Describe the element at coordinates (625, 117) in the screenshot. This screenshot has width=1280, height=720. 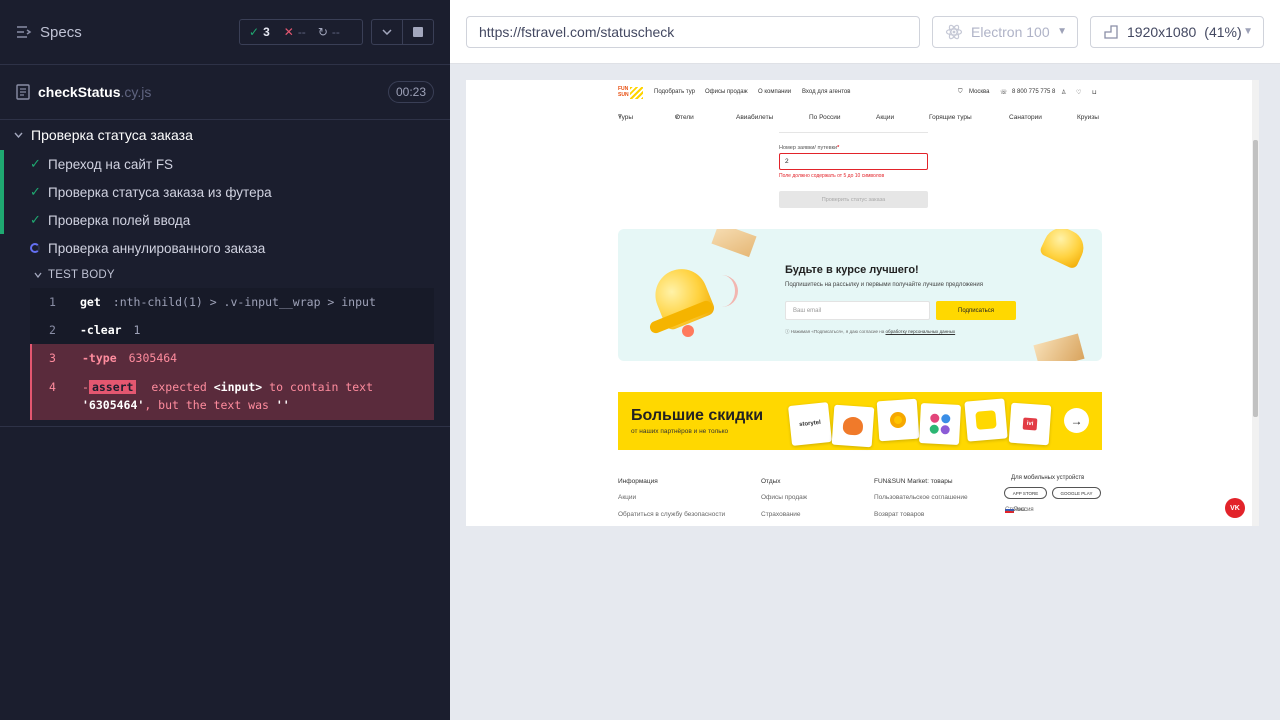
I see `menu-item: Туры ˅` at that location.